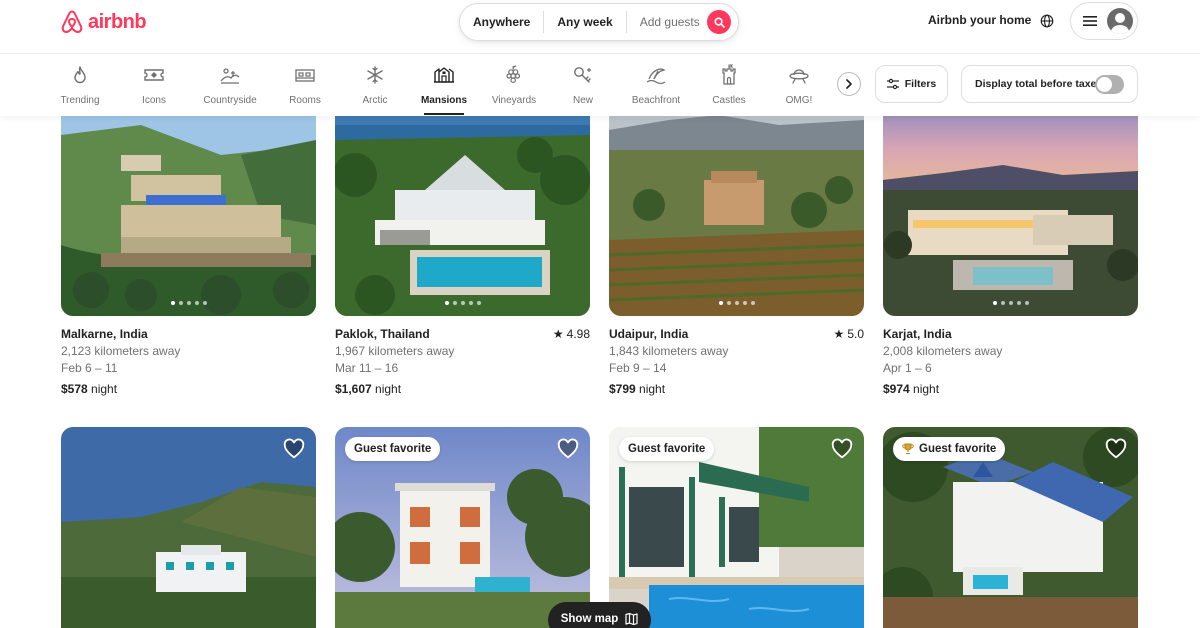  What do you see at coordinates (395, 351) in the screenshot?
I see `listing-distance: 1,967 kilometers away` at bounding box center [395, 351].